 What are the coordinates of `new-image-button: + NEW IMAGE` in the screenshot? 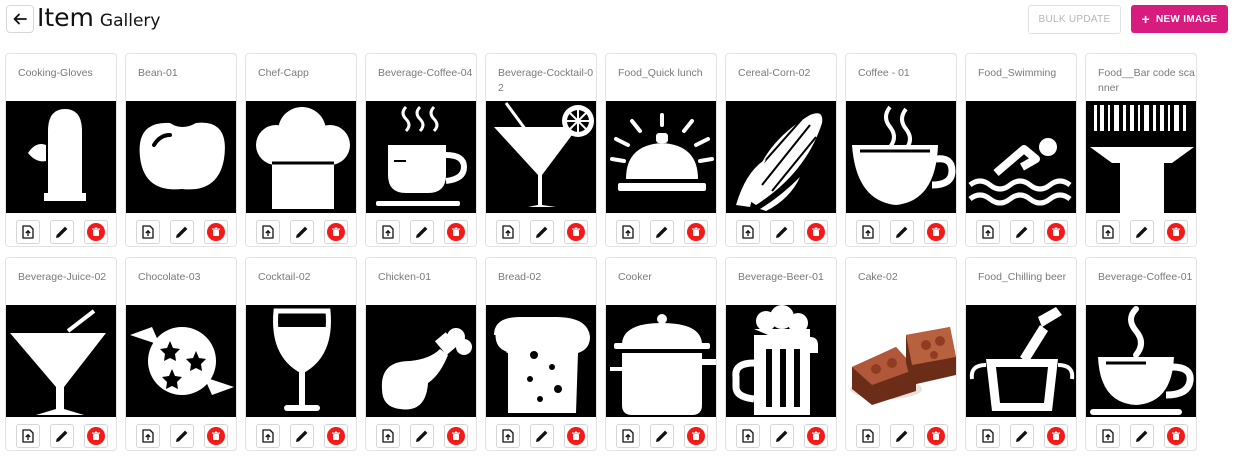 It's located at (1179, 19).